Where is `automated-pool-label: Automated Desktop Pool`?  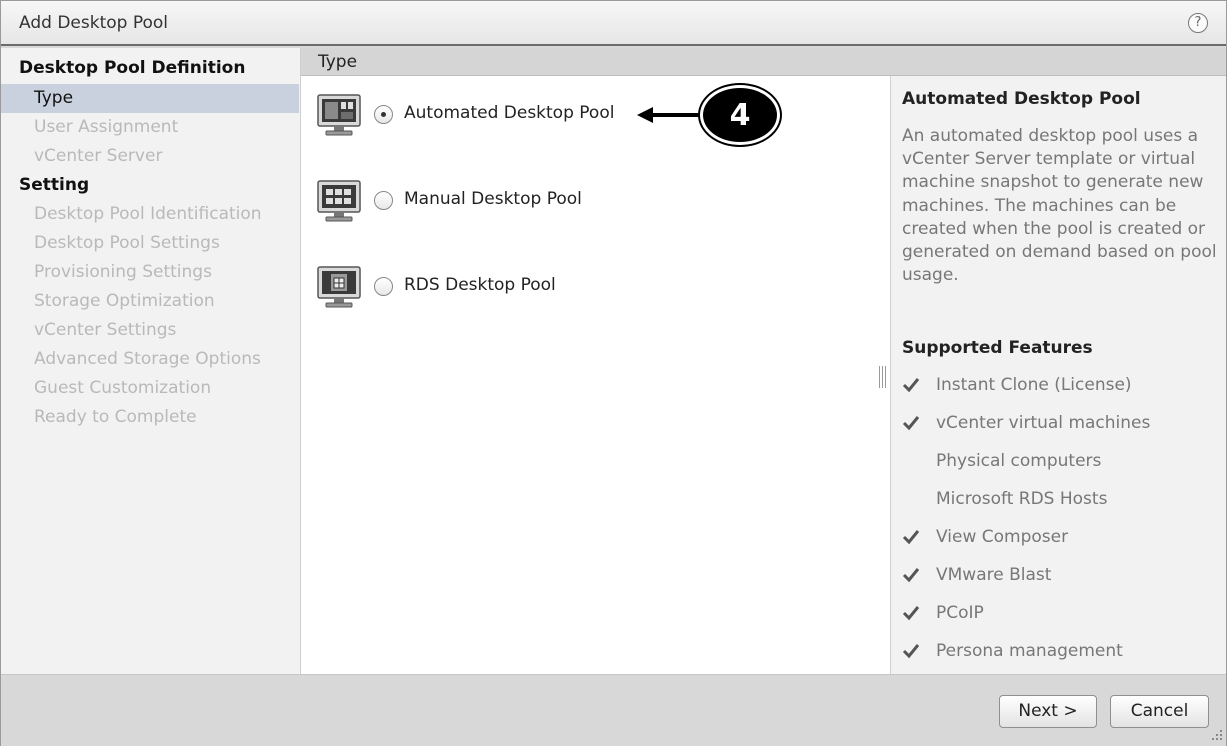 automated-pool-label: Automated Desktop Pool is located at coordinates (509, 113).